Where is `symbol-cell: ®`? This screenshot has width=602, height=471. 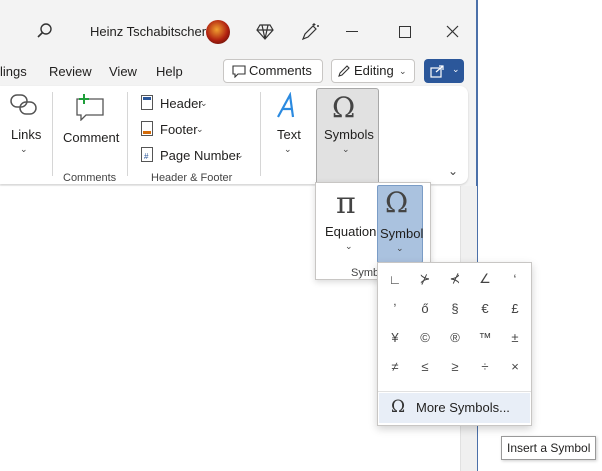 symbol-cell: ® is located at coordinates (455, 337).